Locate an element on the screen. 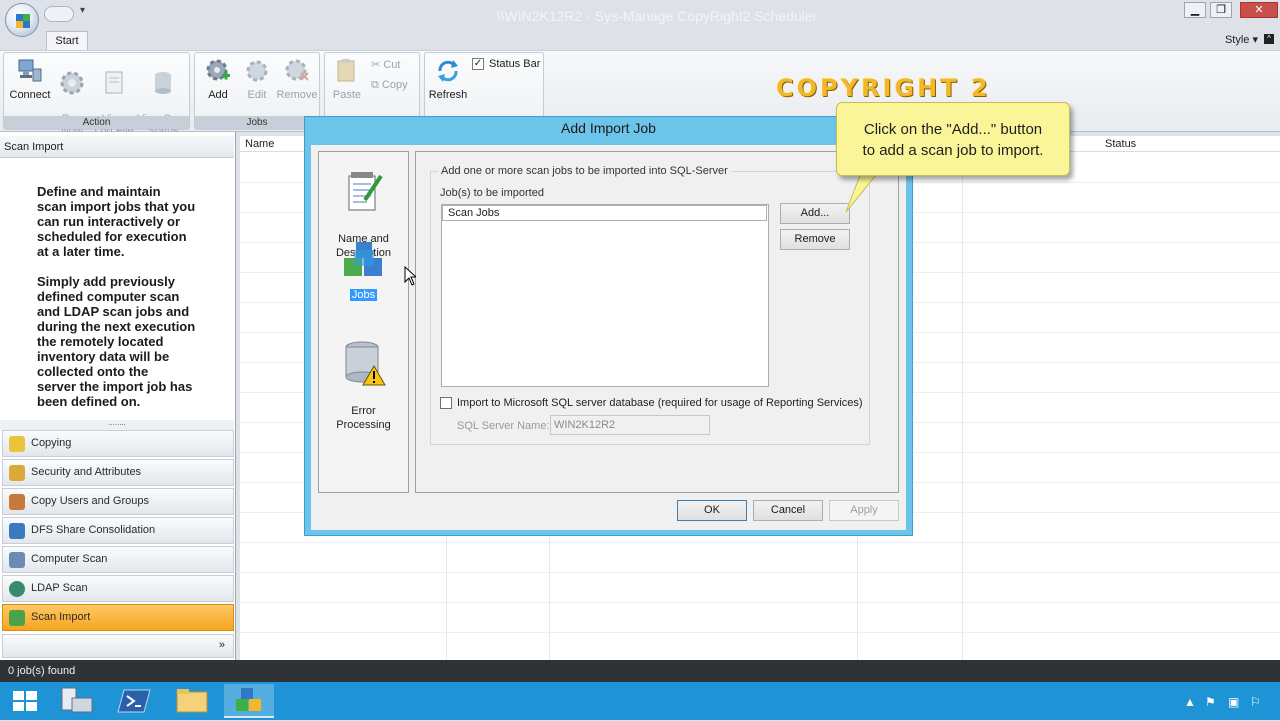  nav-error-processing: Error Processing is located at coordinates (363, 379).